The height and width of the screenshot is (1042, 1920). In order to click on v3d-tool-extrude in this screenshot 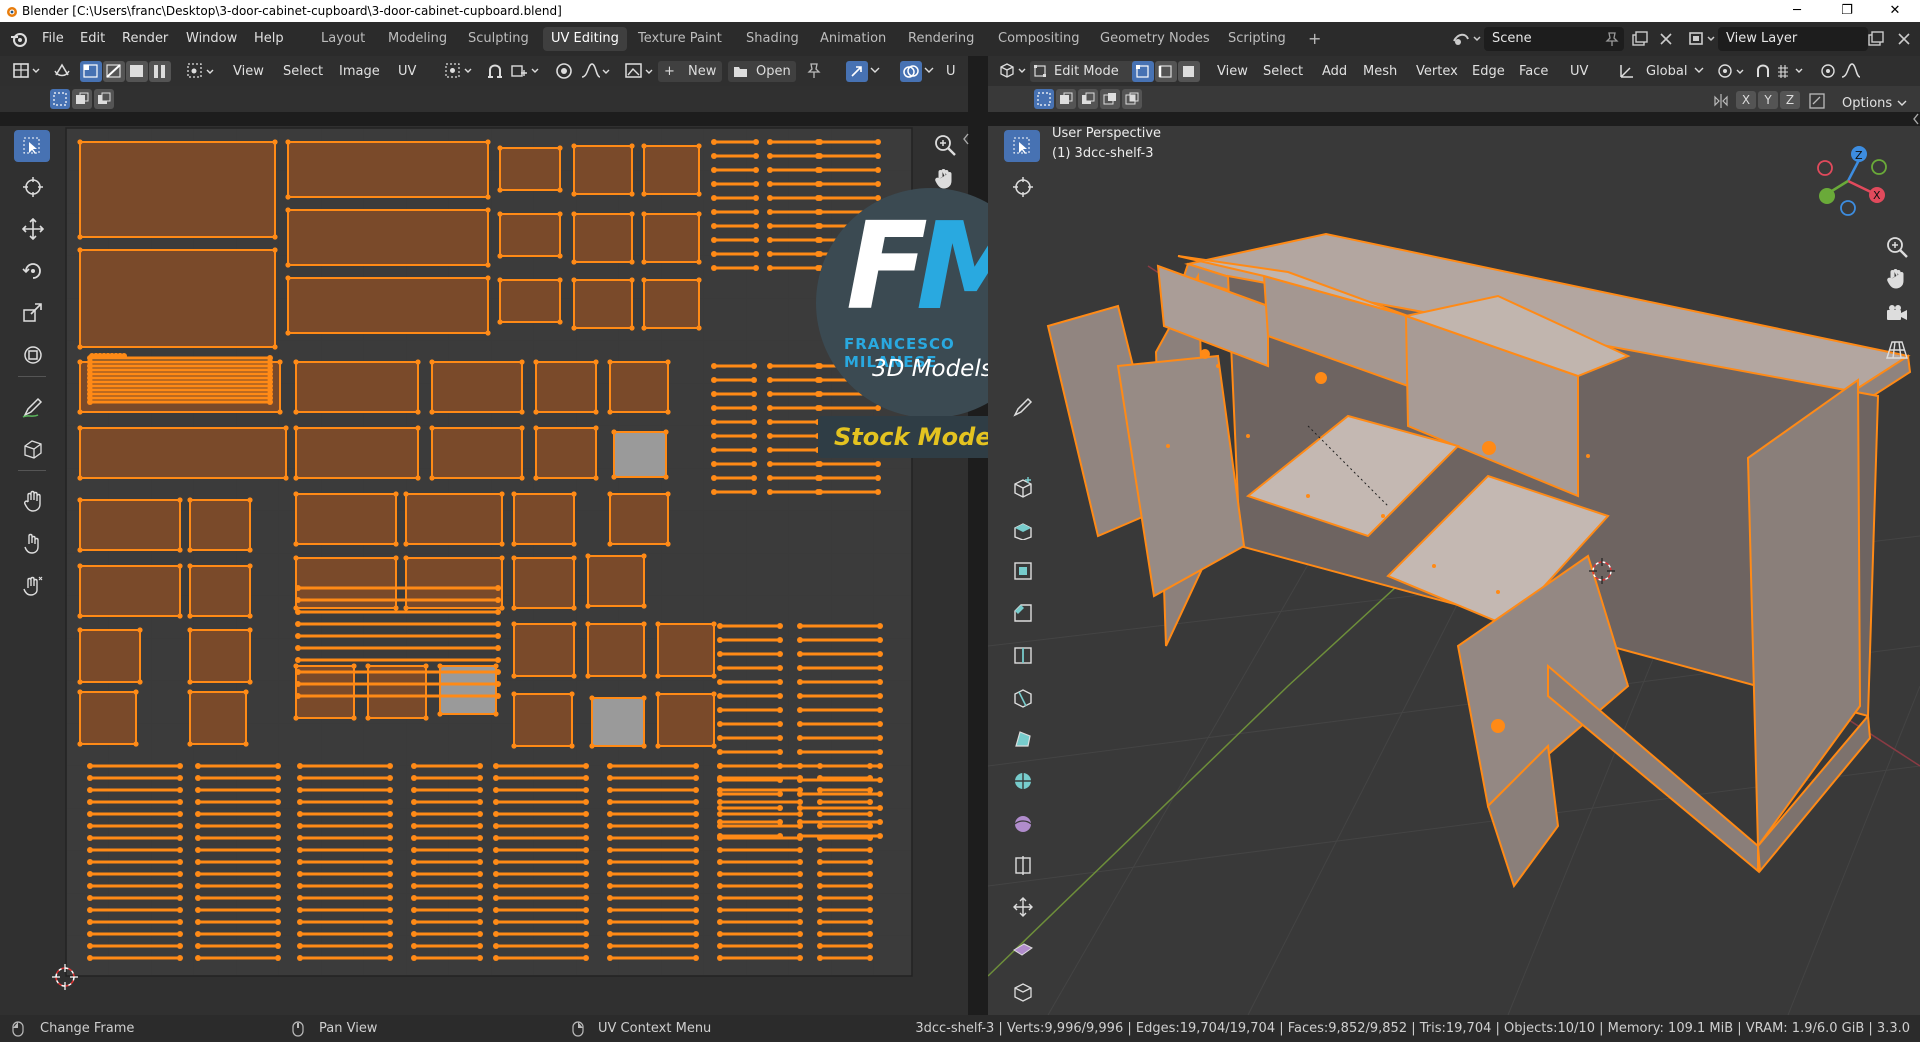, I will do `click(1022, 528)`.